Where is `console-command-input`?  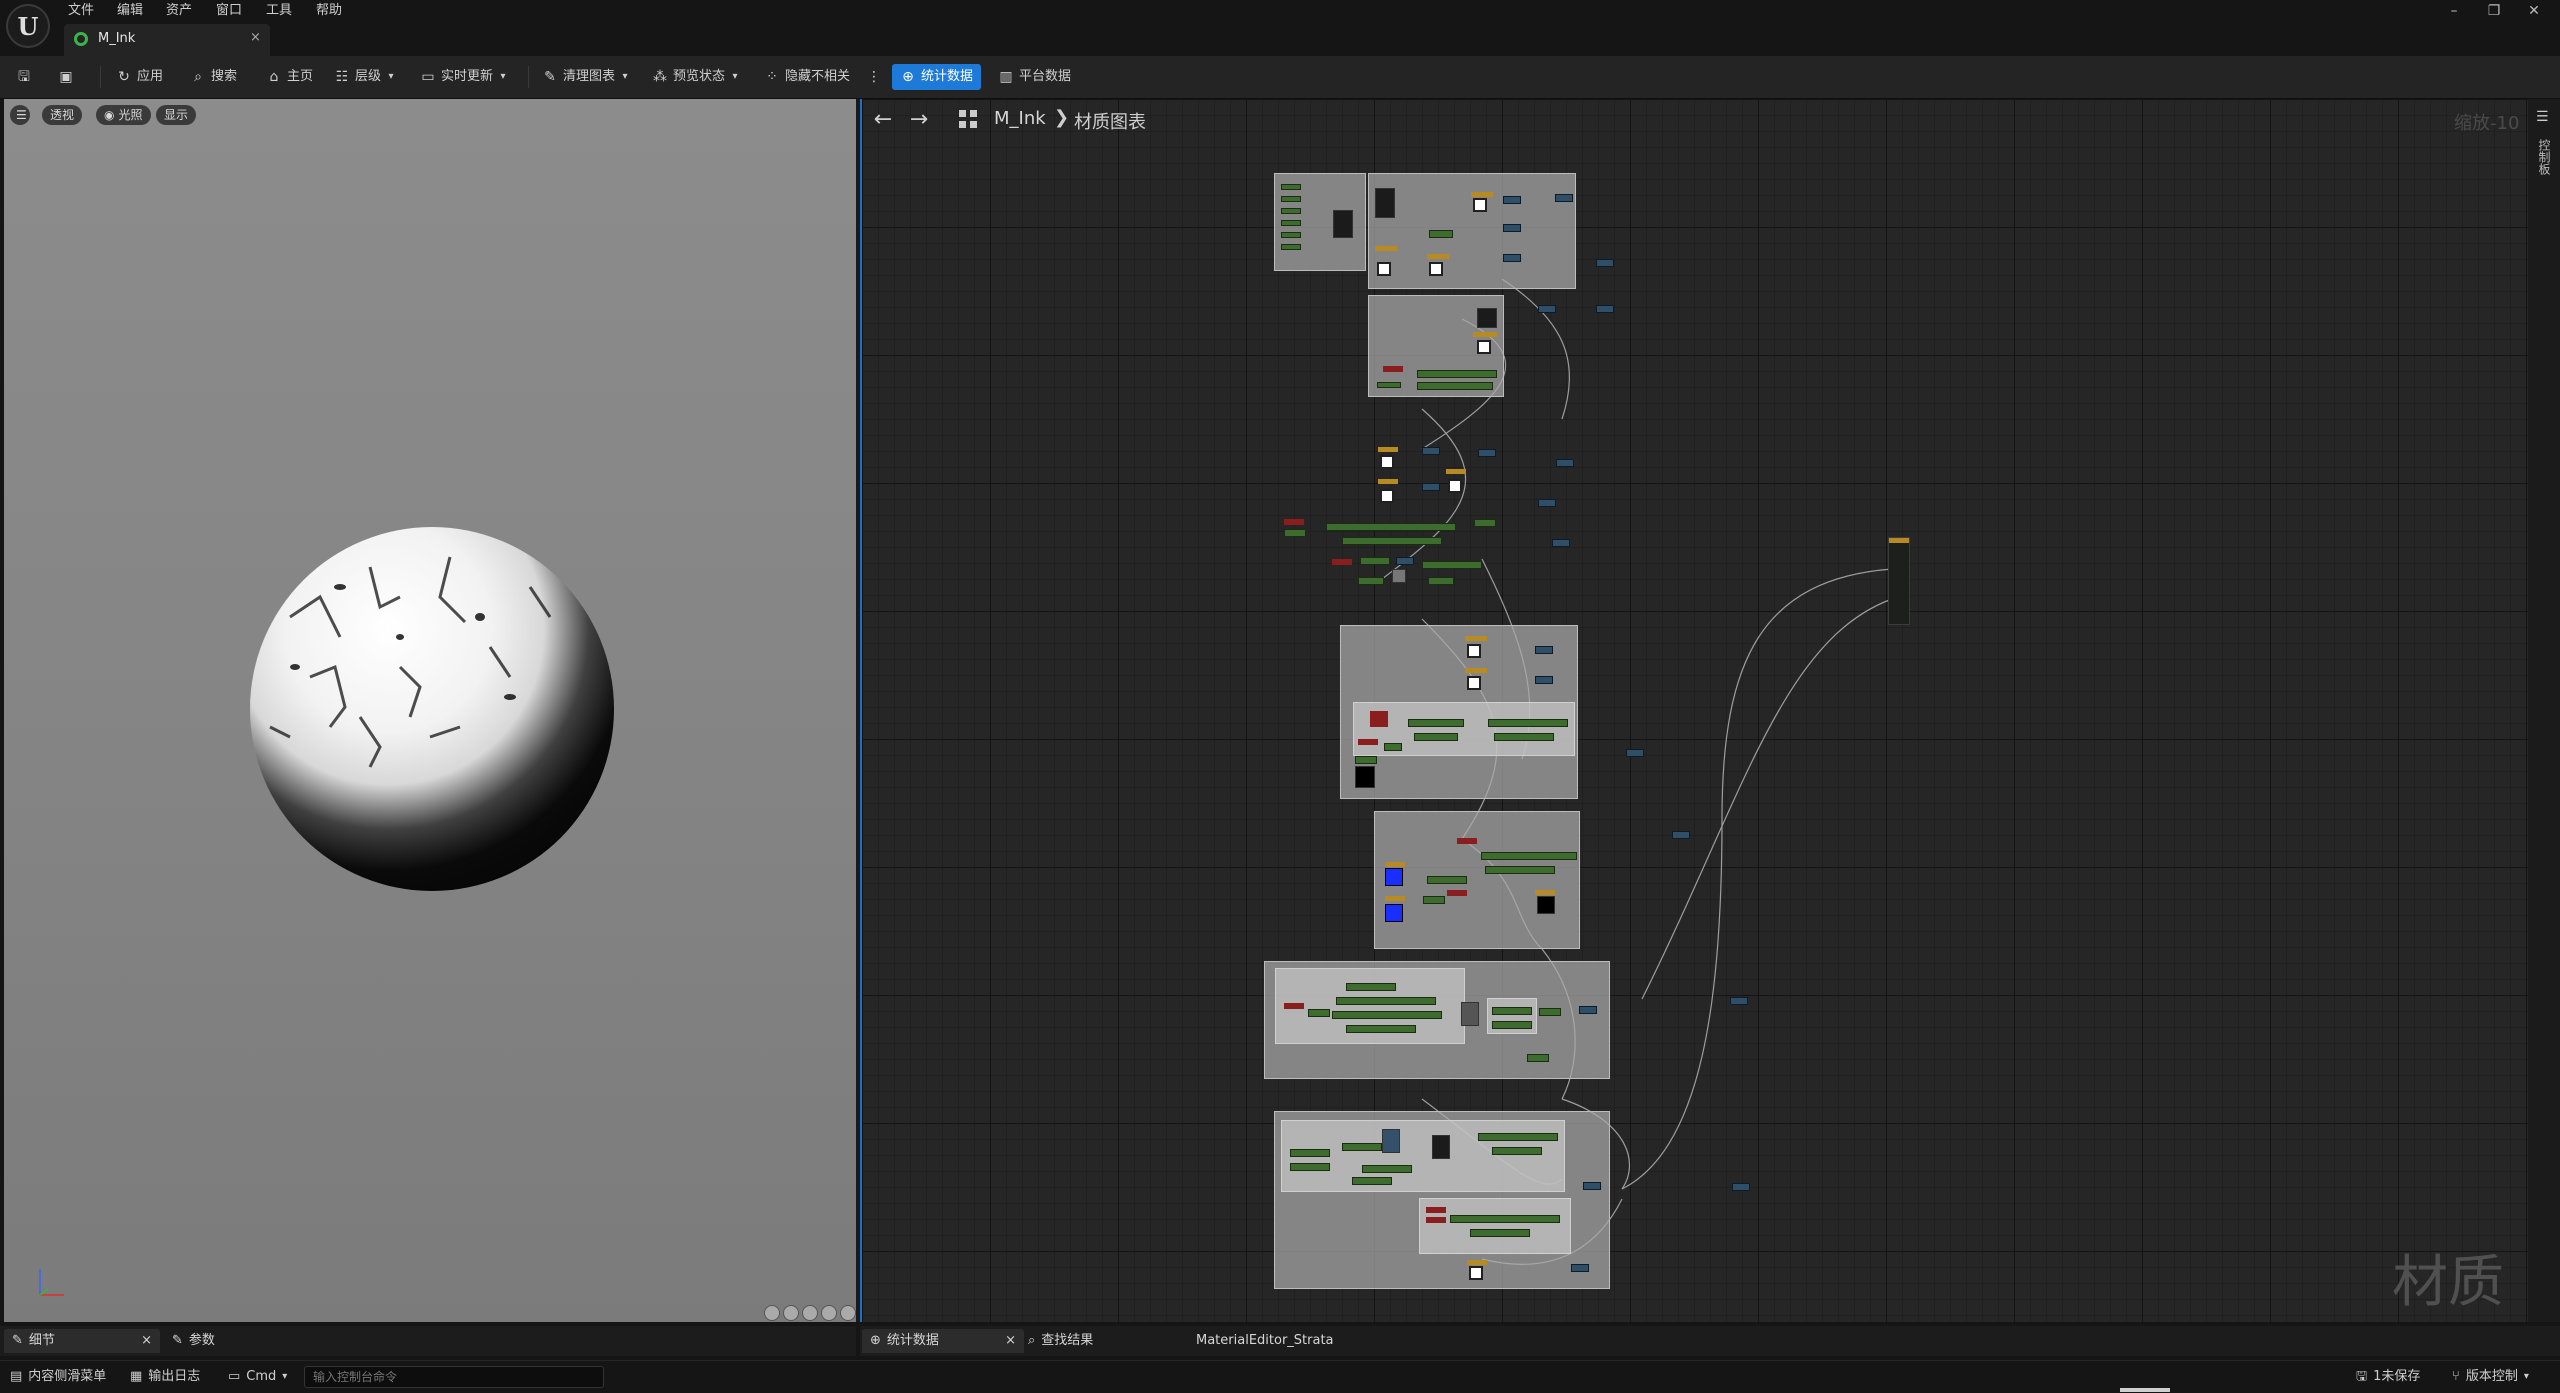
console-command-input is located at coordinates (454, 1377).